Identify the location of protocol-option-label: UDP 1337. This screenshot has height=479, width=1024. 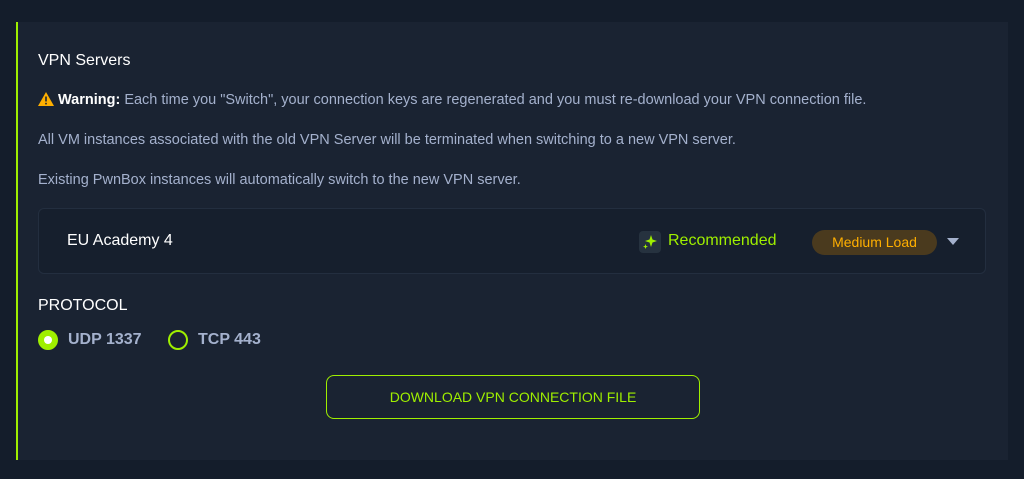
(105, 339).